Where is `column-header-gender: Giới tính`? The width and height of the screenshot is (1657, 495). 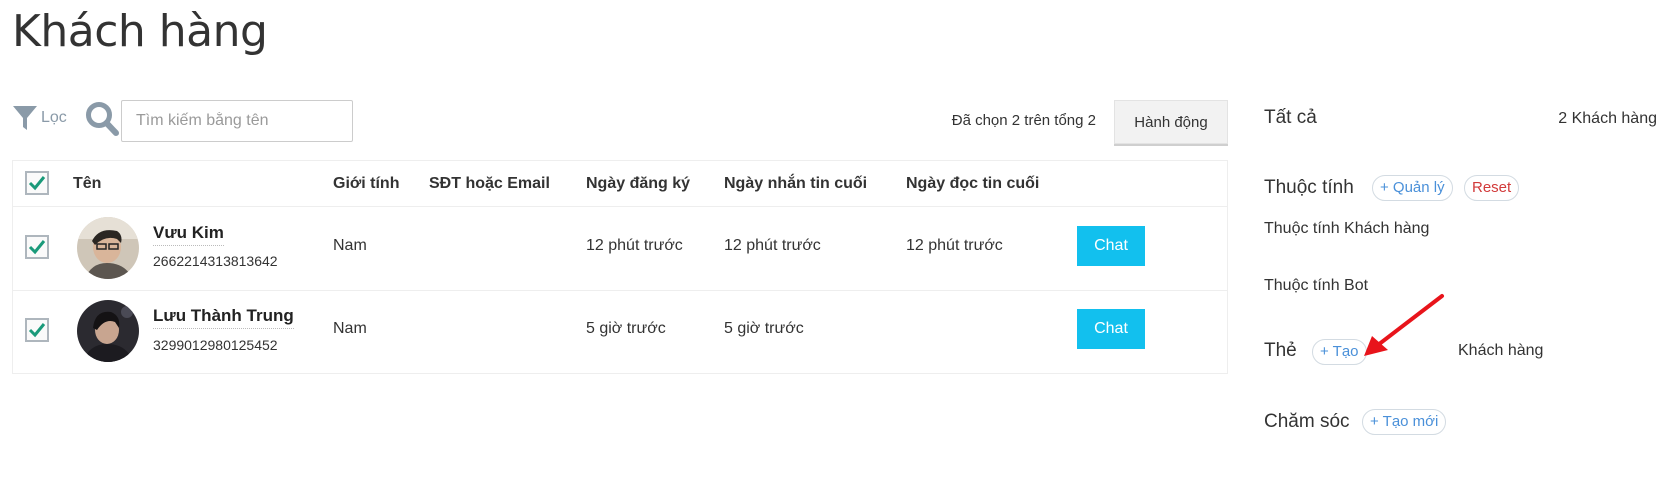
column-header-gender: Giới tính is located at coordinates (366, 184).